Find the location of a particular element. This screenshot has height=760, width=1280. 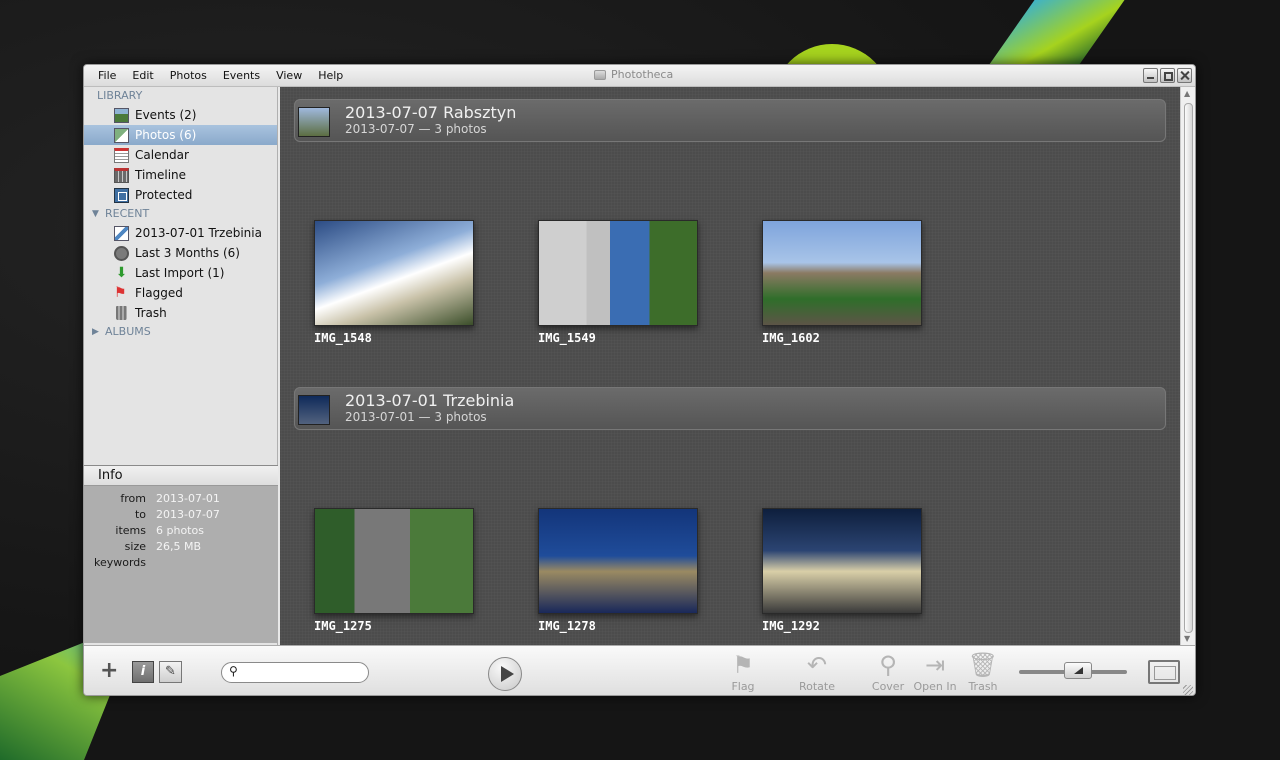

info-title: Info is located at coordinates (181, 476).